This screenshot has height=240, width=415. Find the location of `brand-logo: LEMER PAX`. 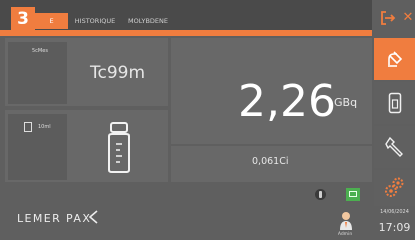

brand-logo: LEMER PAX is located at coordinates (58, 217).